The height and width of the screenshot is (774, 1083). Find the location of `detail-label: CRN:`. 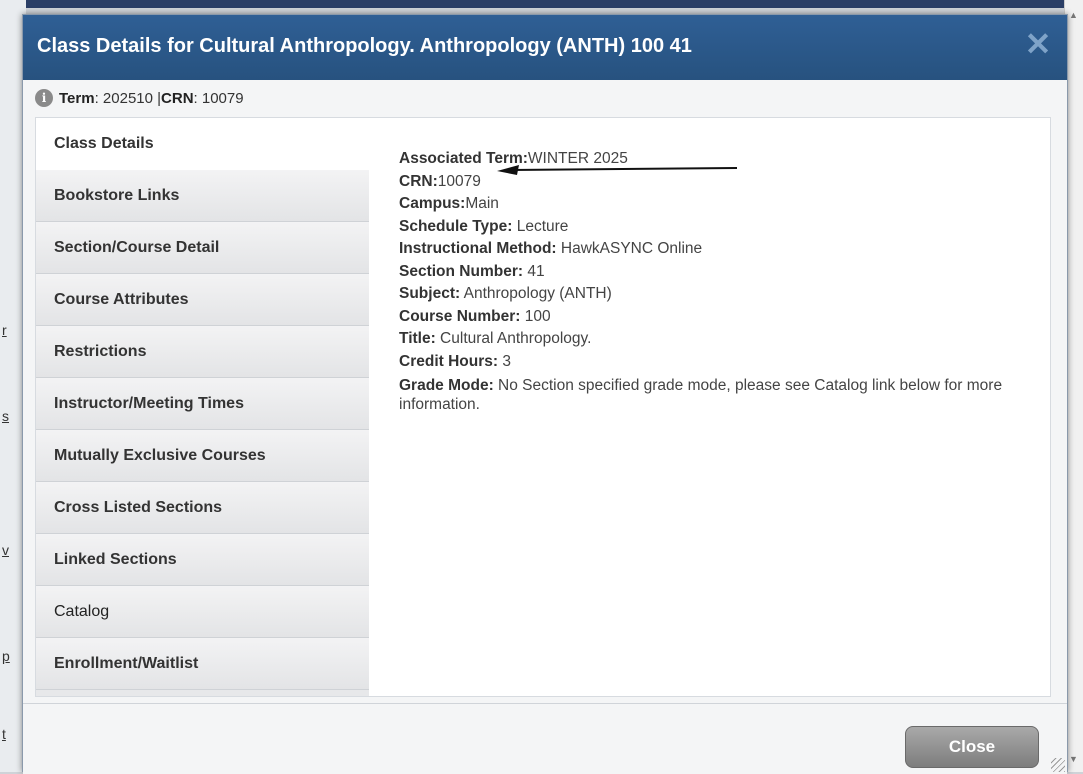

detail-label: CRN: is located at coordinates (418, 181).